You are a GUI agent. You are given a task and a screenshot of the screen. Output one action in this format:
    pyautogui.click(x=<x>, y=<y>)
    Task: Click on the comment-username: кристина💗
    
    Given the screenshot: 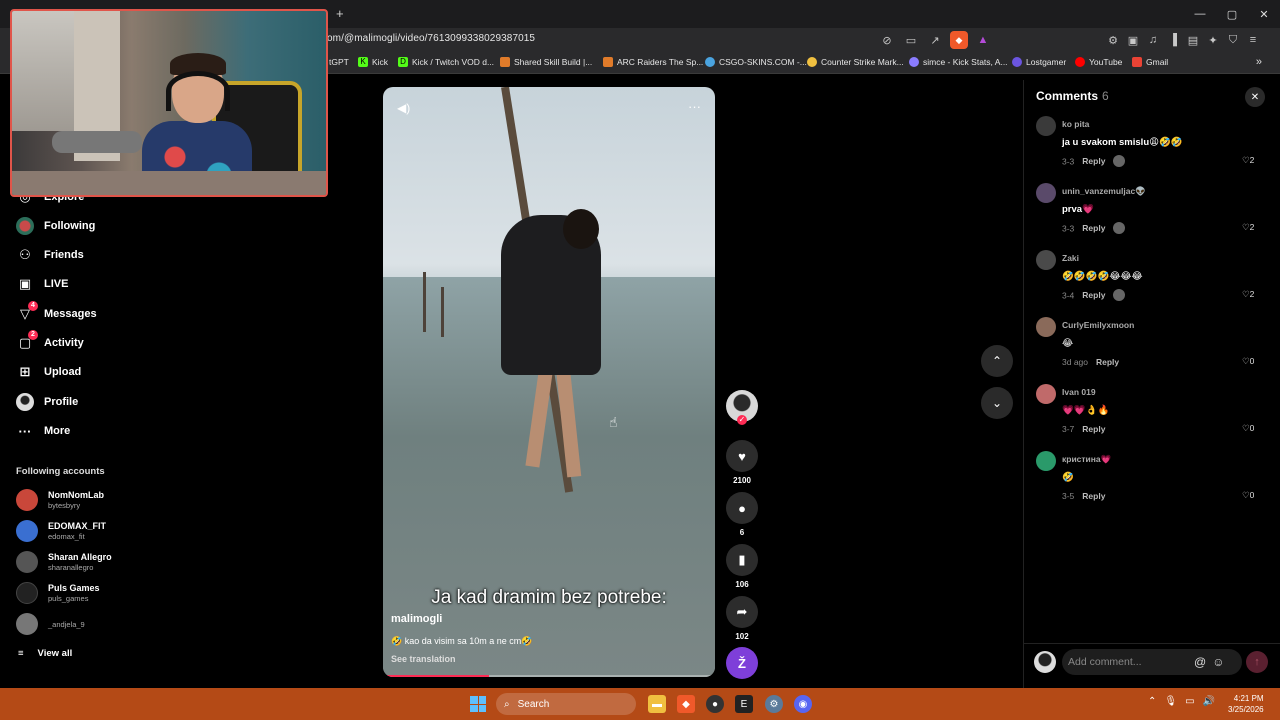 What is the action you would take?
    pyautogui.click(x=1086, y=459)
    